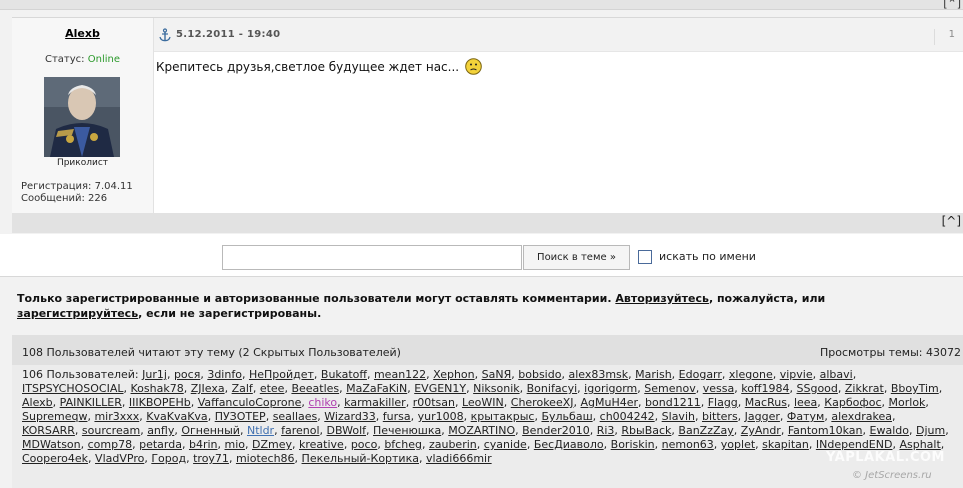 The width and height of the screenshot is (963, 488). I want to click on scroll-top-button: [⌃], so click(952, 5).